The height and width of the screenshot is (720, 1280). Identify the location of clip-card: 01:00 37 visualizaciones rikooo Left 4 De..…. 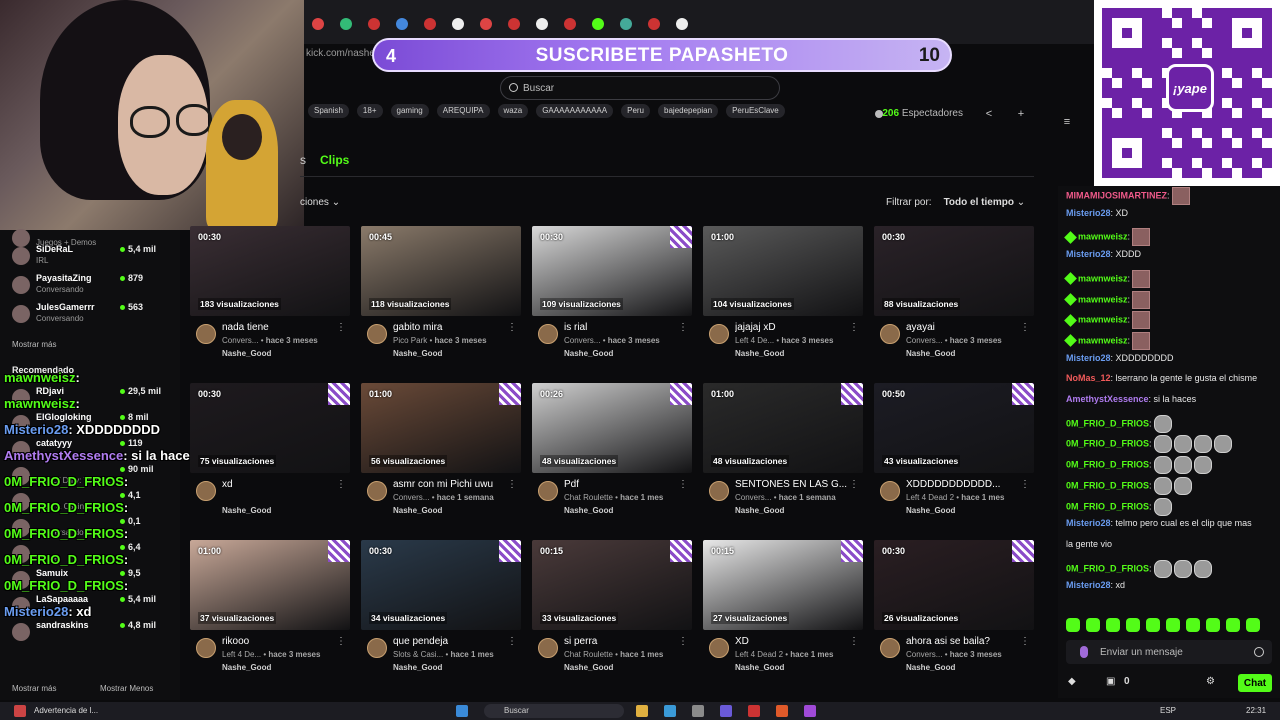
(270, 615).